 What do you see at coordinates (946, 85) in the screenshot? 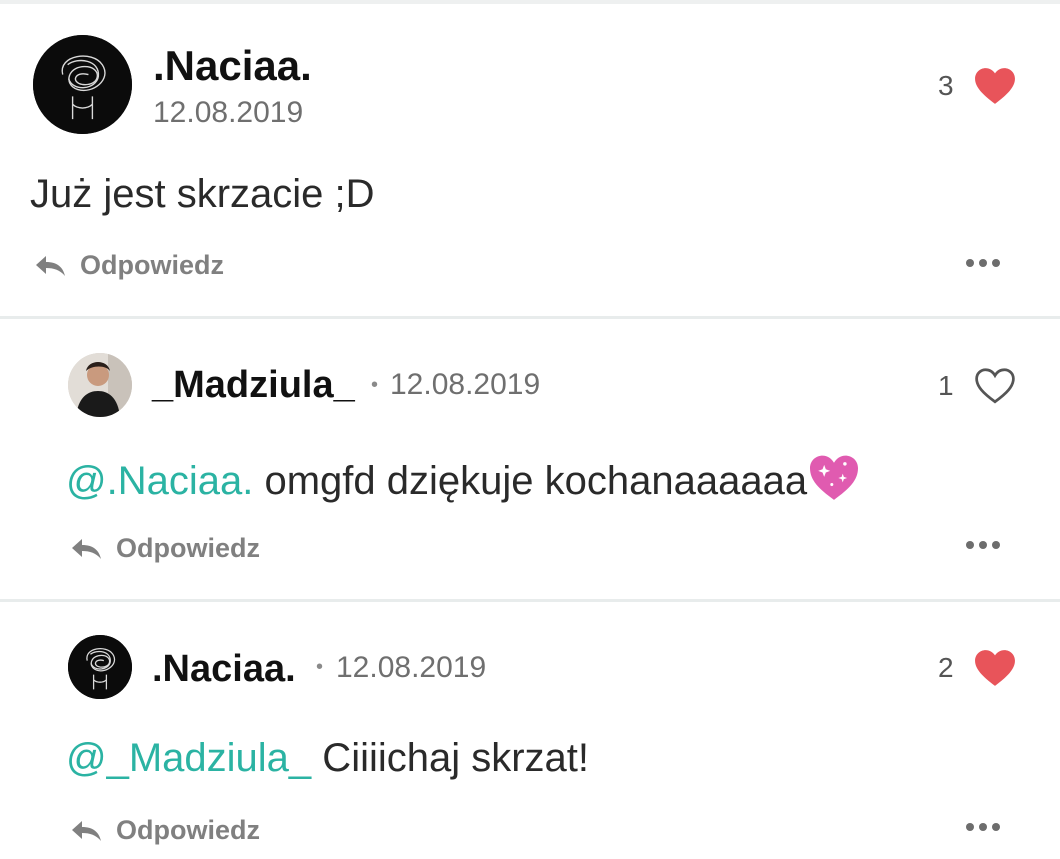
I see `like-count: 3` at bounding box center [946, 85].